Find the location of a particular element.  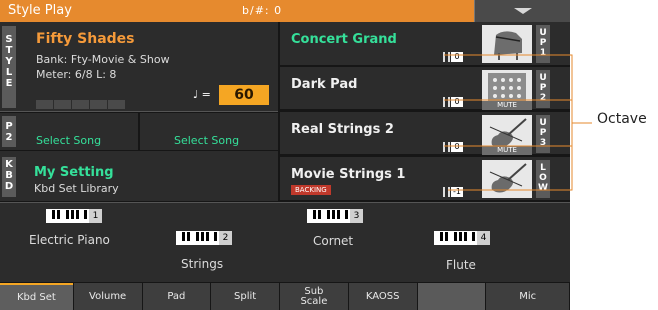

callout-label: Octave is located at coordinates (622, 119).